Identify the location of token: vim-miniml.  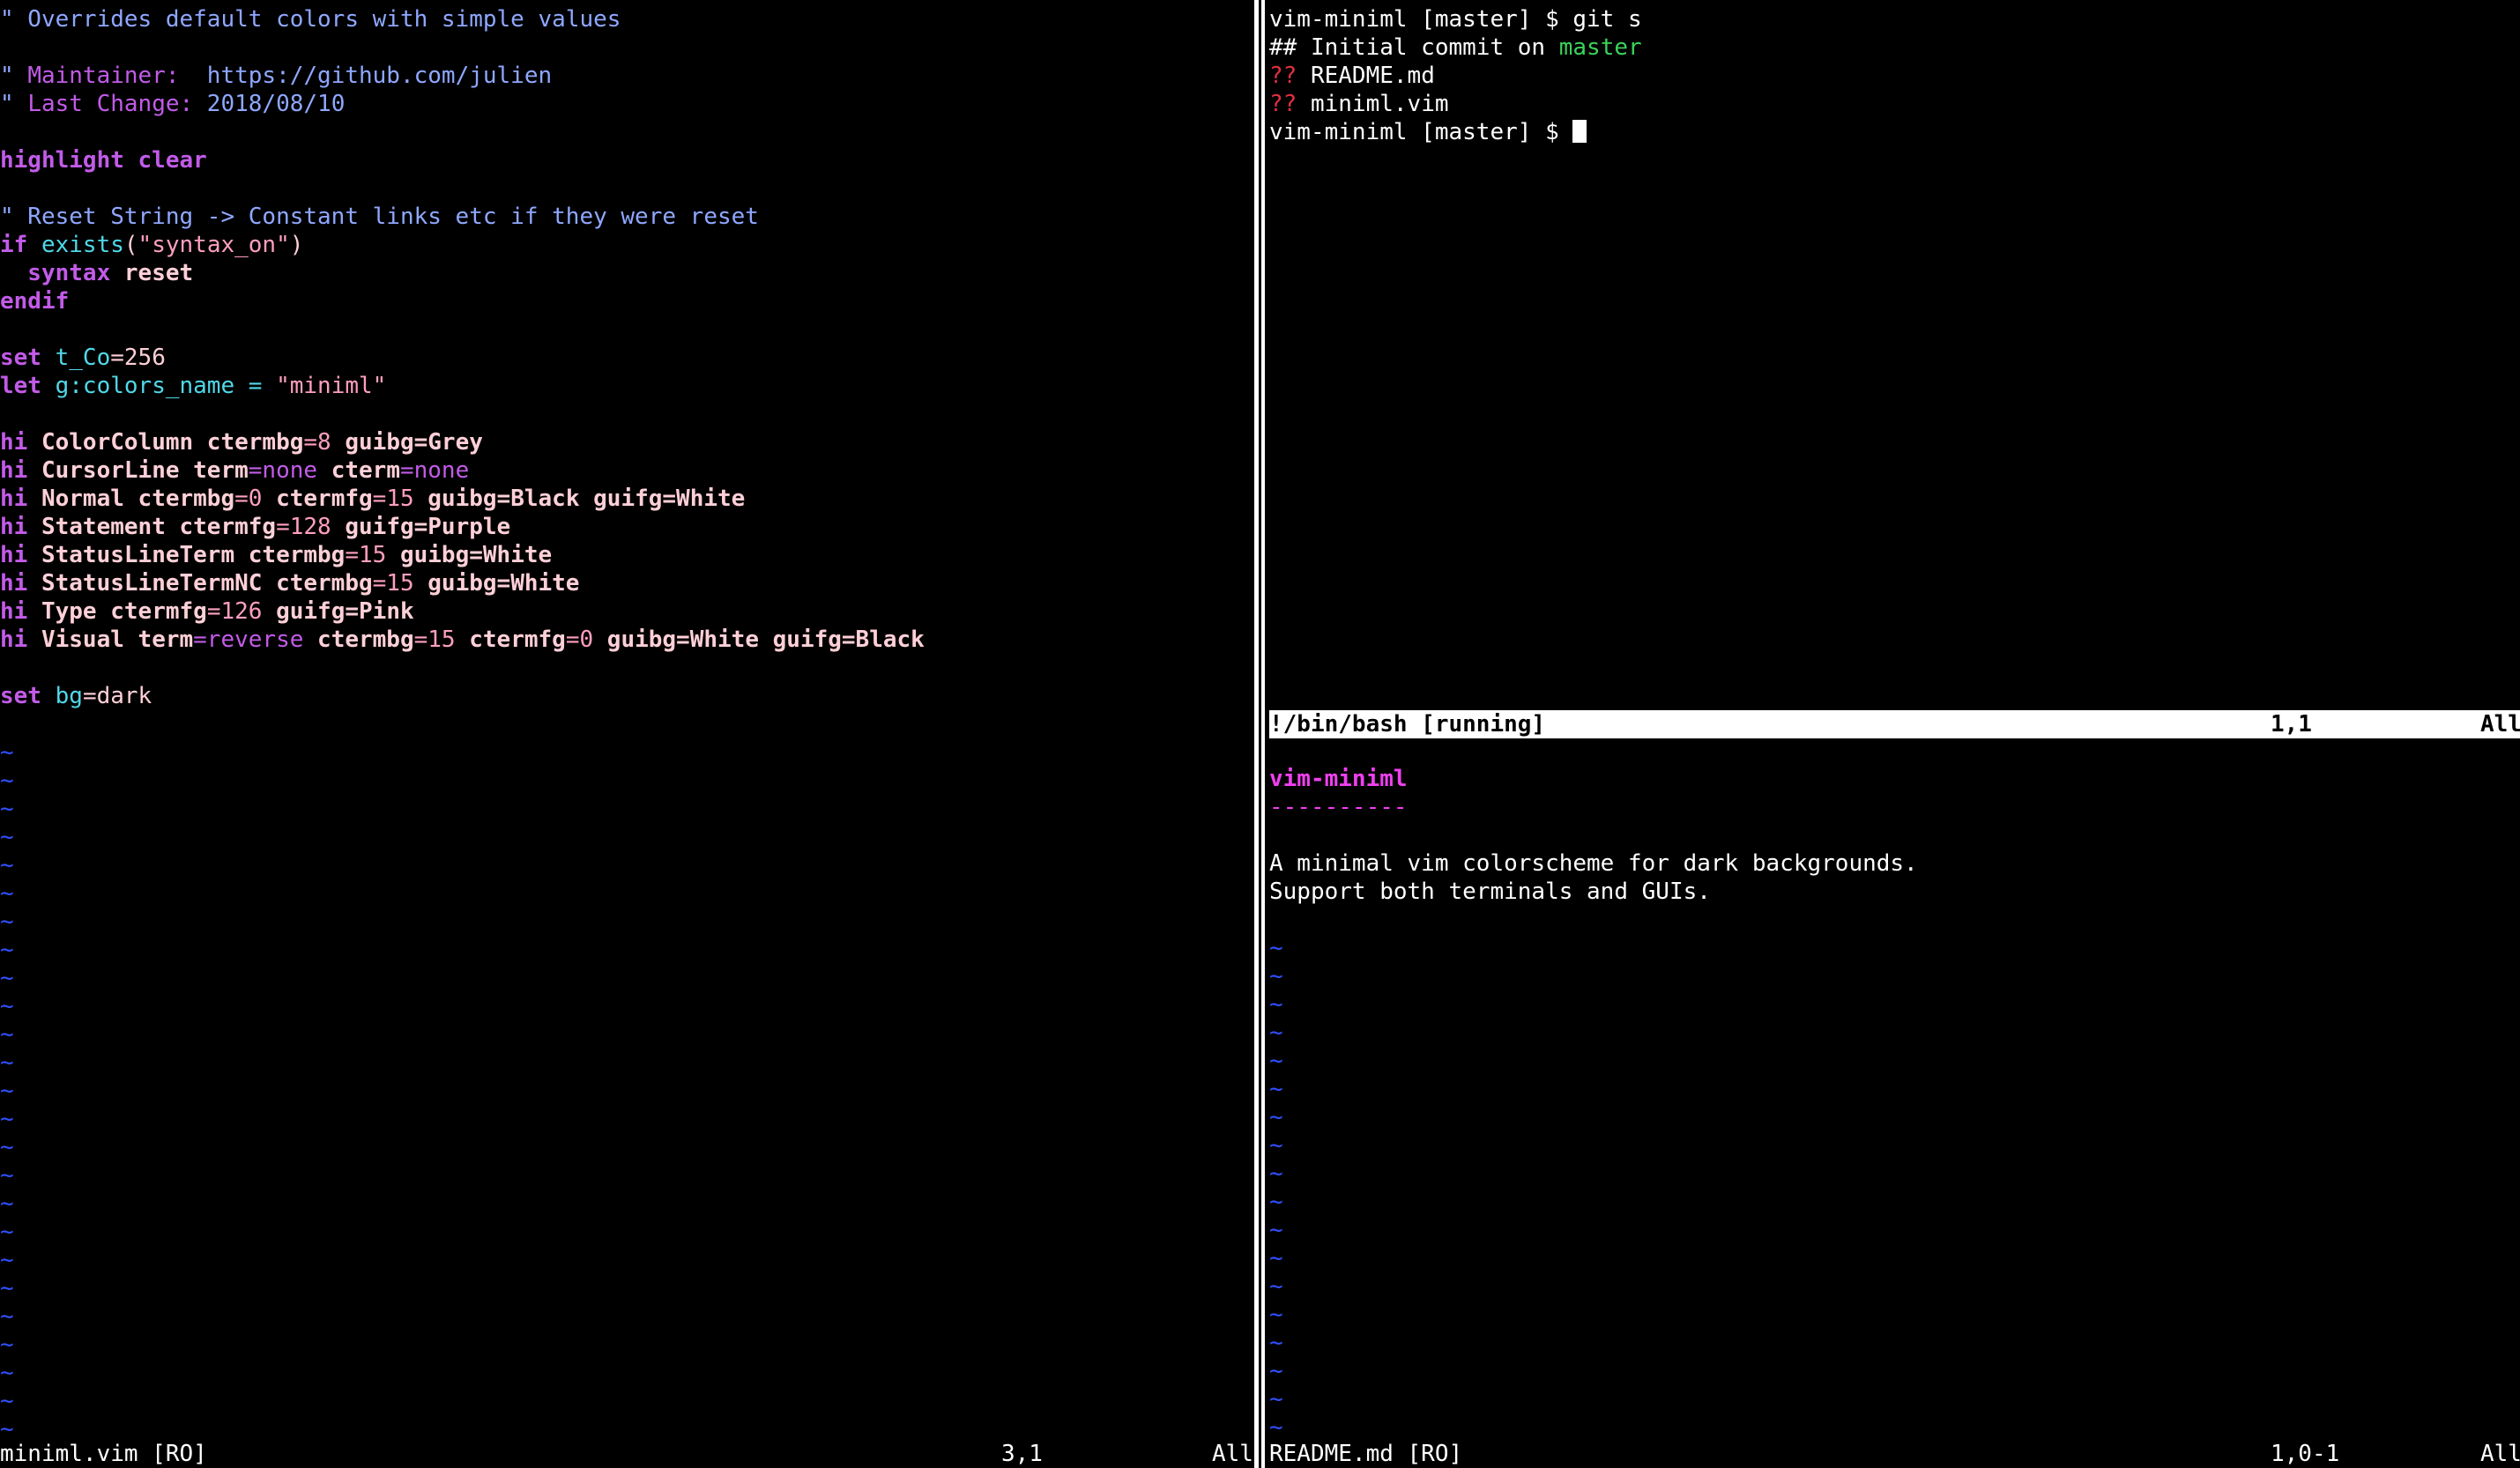
(1338, 779).